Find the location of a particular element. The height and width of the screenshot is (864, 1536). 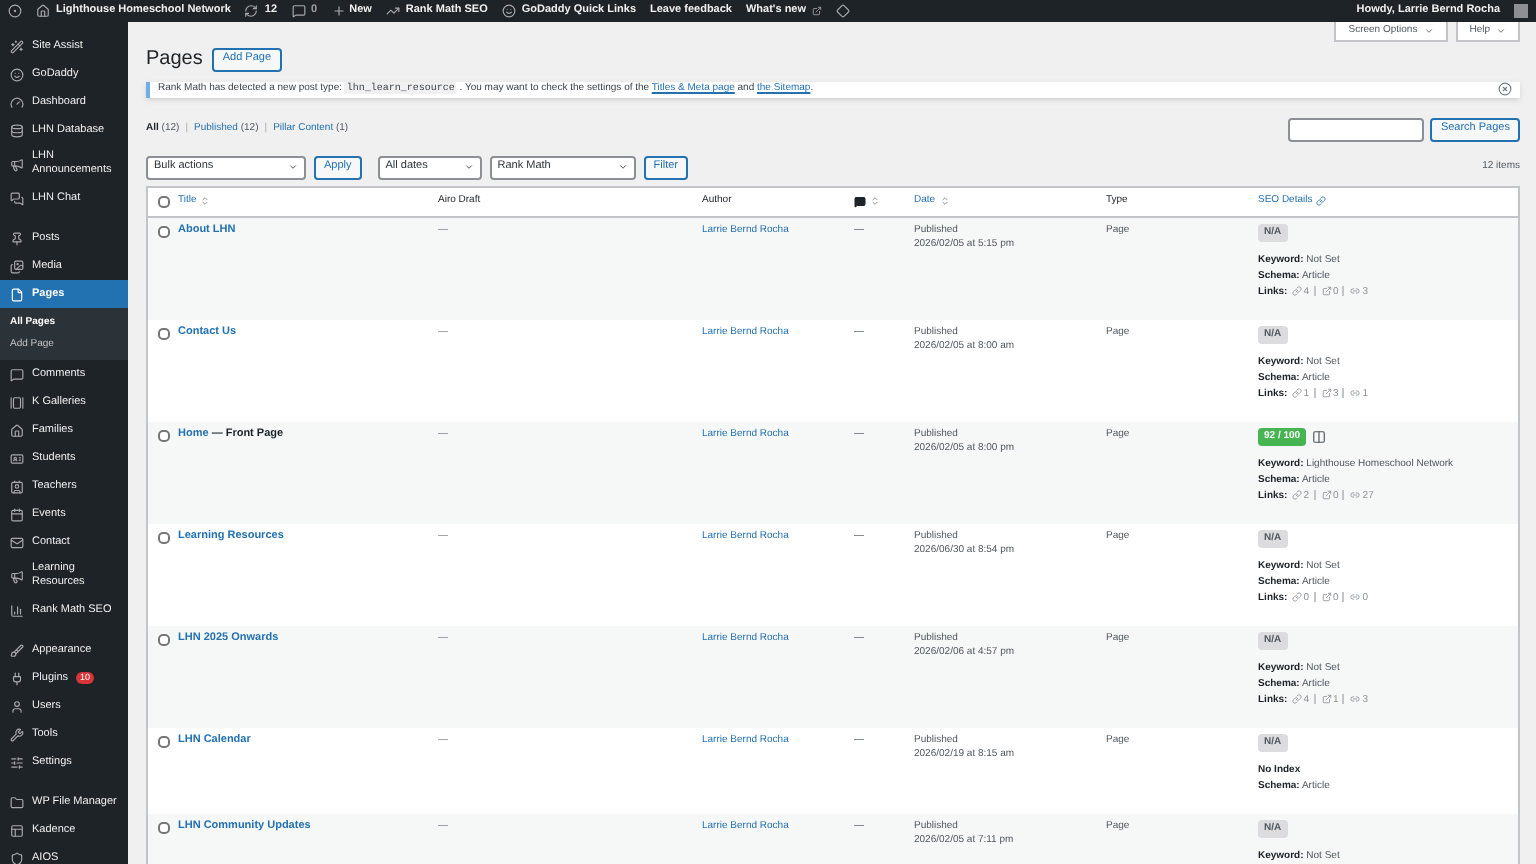

panel-icon is located at coordinates (17, 830).